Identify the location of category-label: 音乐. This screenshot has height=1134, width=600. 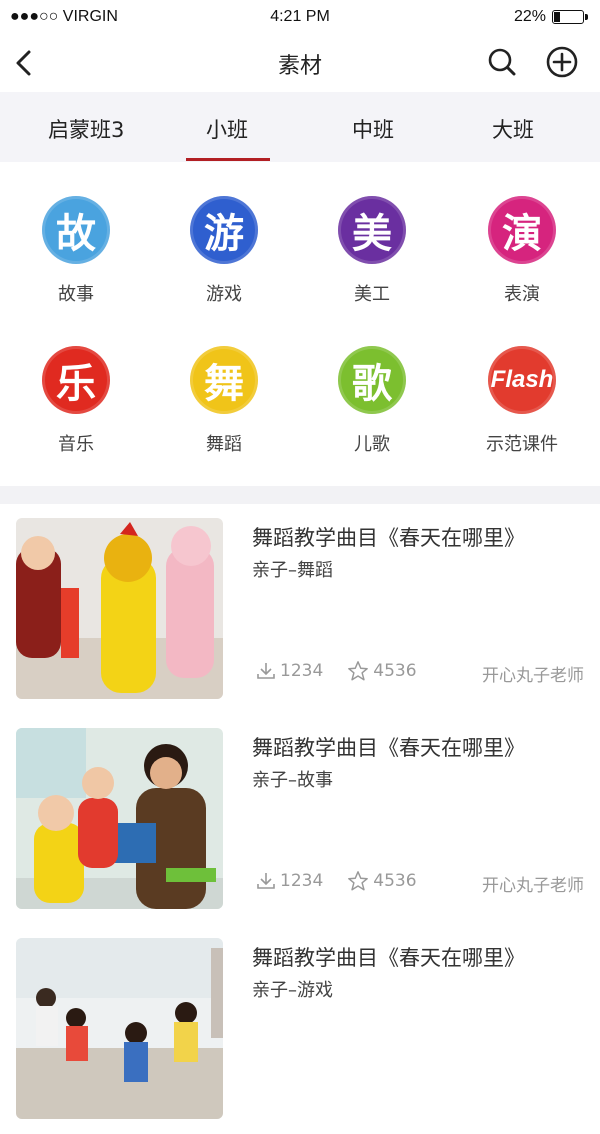
(76, 444).